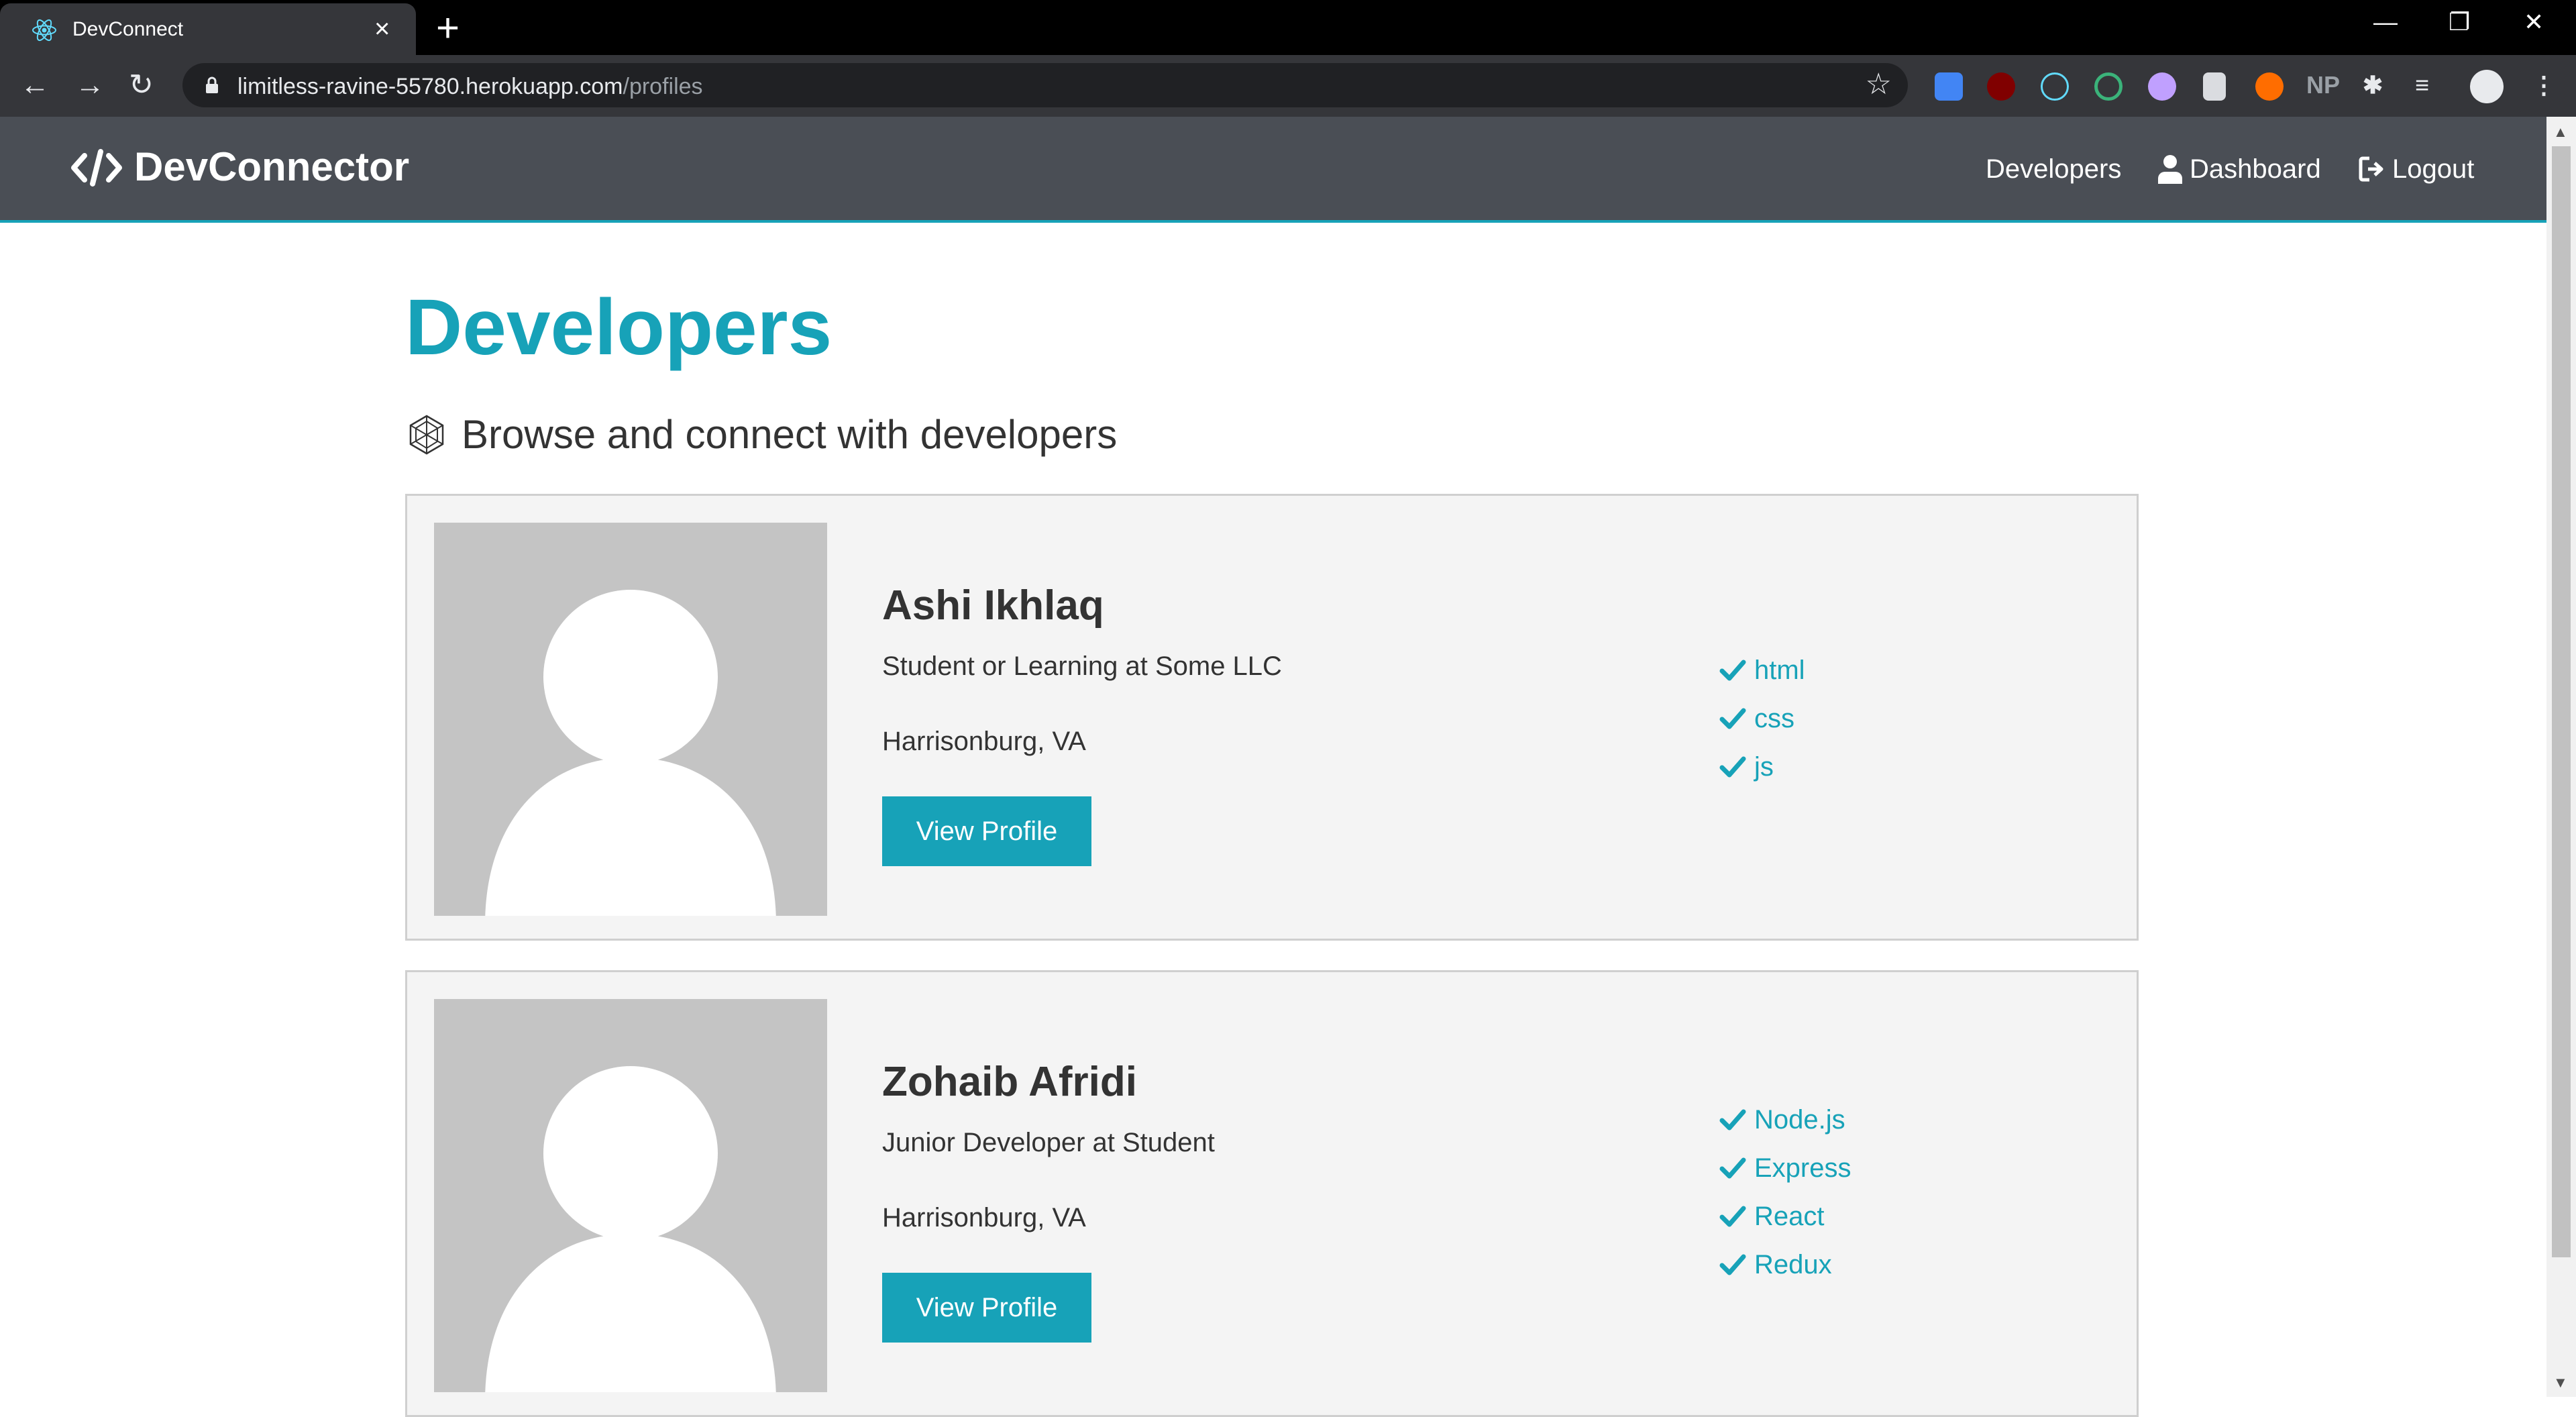  Describe the element at coordinates (619, 327) in the screenshot. I see `page-title: Developers` at that location.